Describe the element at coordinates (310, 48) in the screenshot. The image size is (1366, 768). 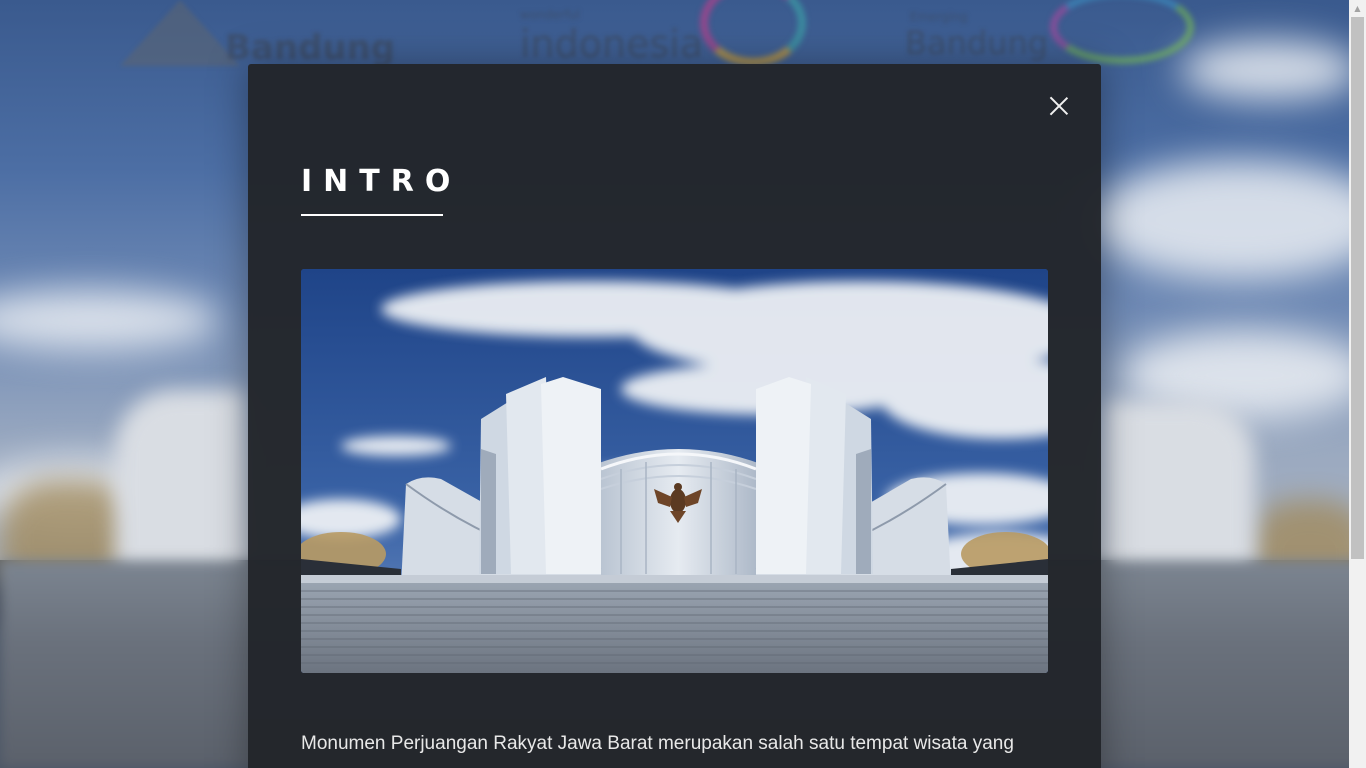
I see `mountain-logo-text: Bandung` at that location.